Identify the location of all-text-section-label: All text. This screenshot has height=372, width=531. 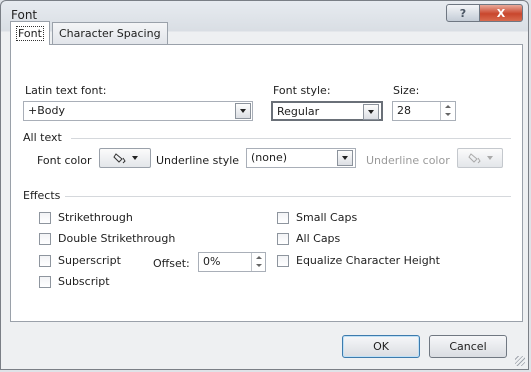
(42, 137).